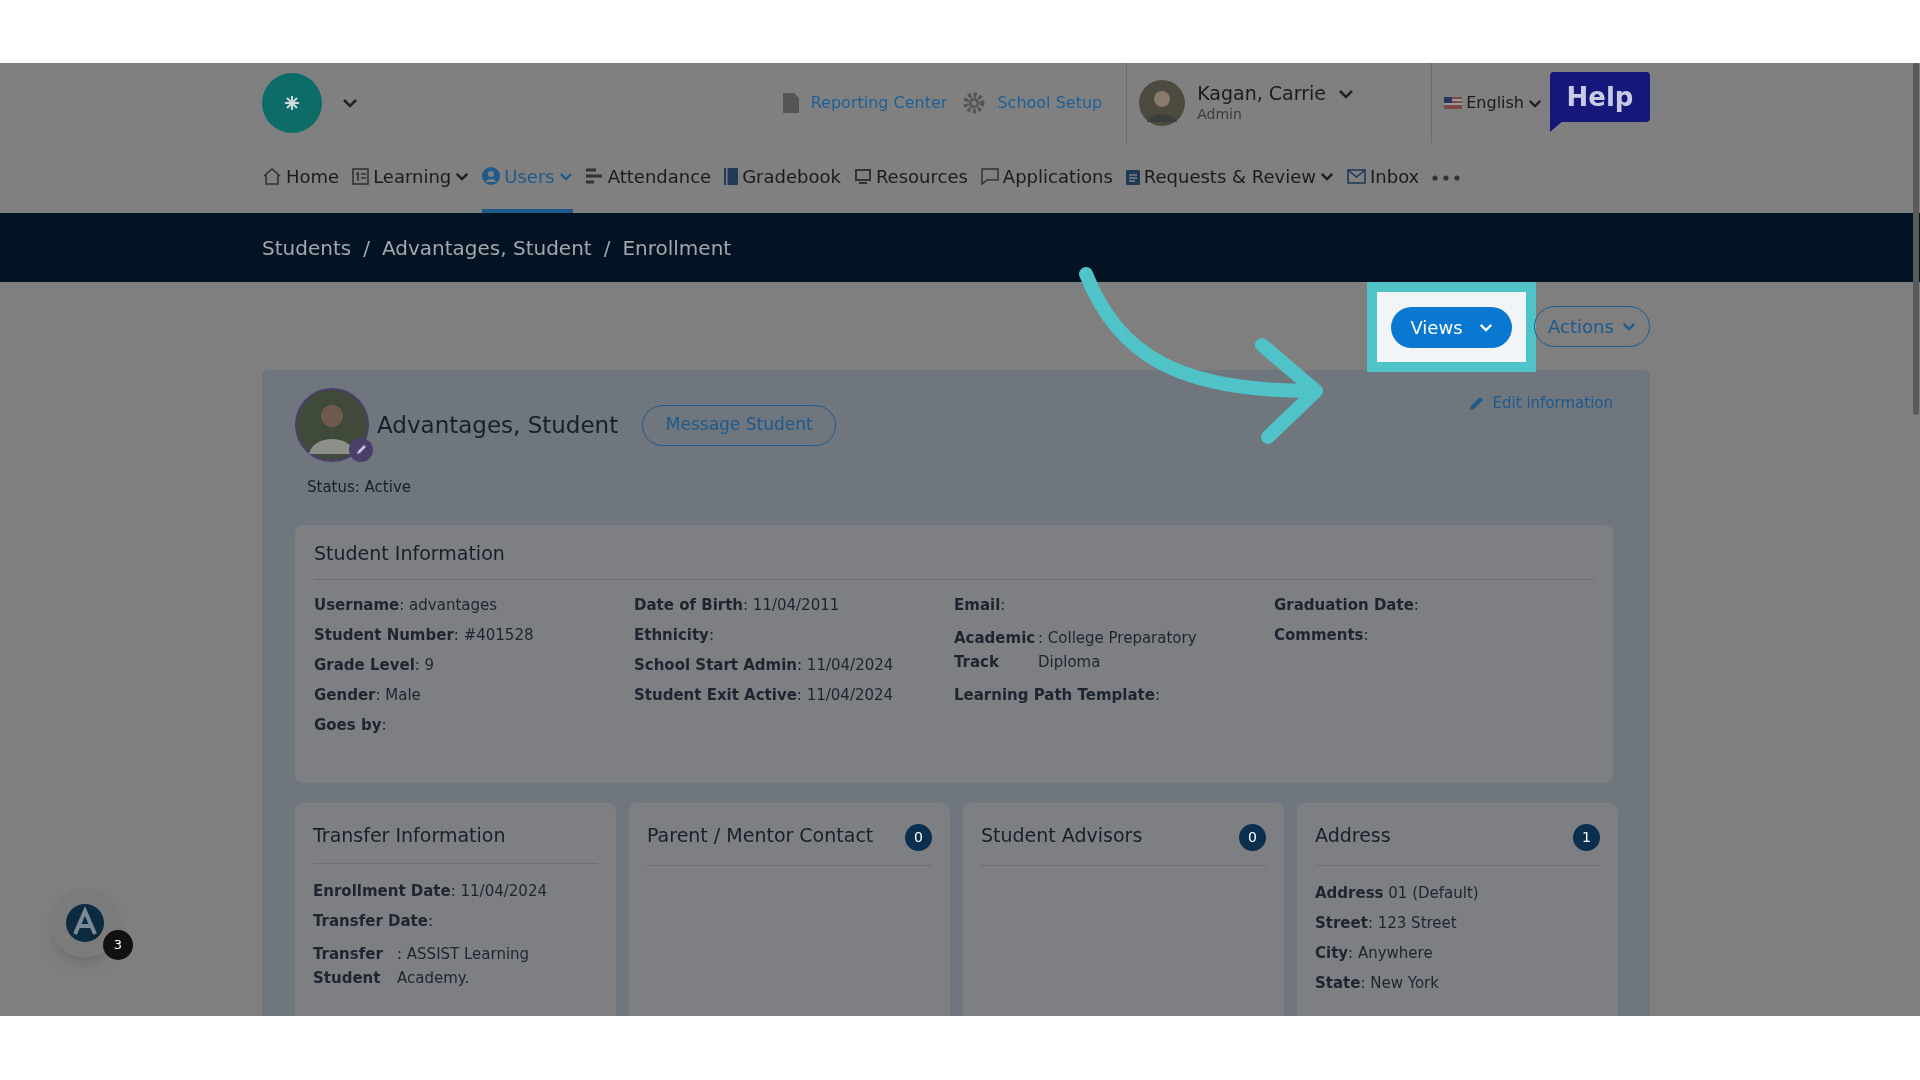 The image size is (1920, 1080). I want to click on more-icon, so click(1446, 178).